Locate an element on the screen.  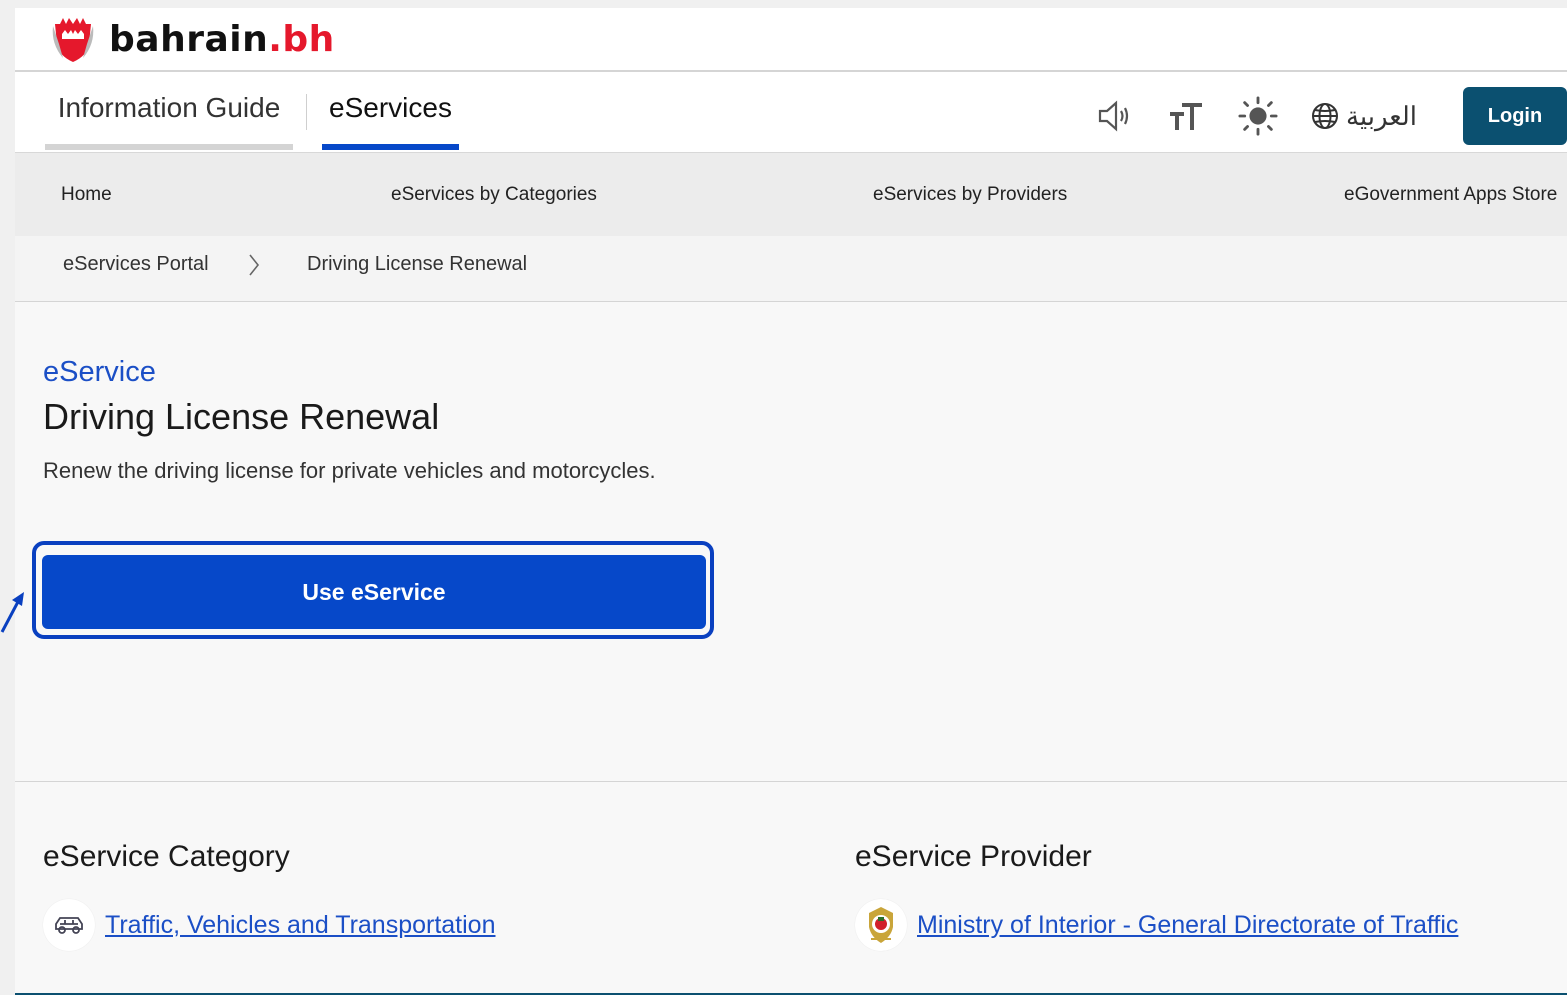
page-title: Driving License Renewal is located at coordinates (241, 416).